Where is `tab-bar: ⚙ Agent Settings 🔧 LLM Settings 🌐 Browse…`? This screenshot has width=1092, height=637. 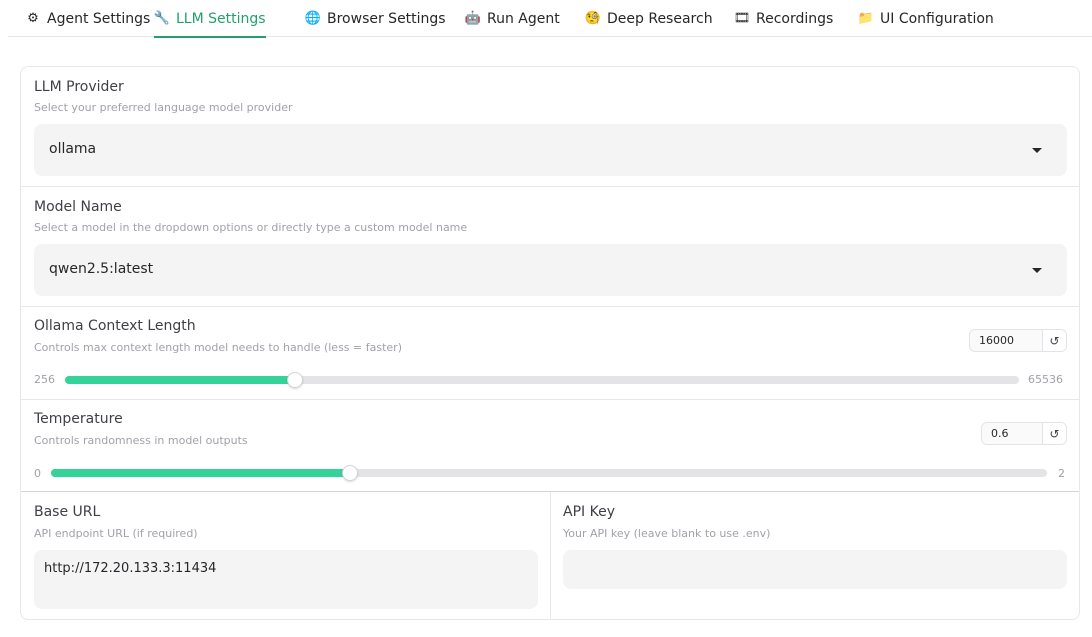 tab-bar: ⚙ Agent Settings 🔧 LLM Settings 🌐 Browse… is located at coordinates (550, 19).